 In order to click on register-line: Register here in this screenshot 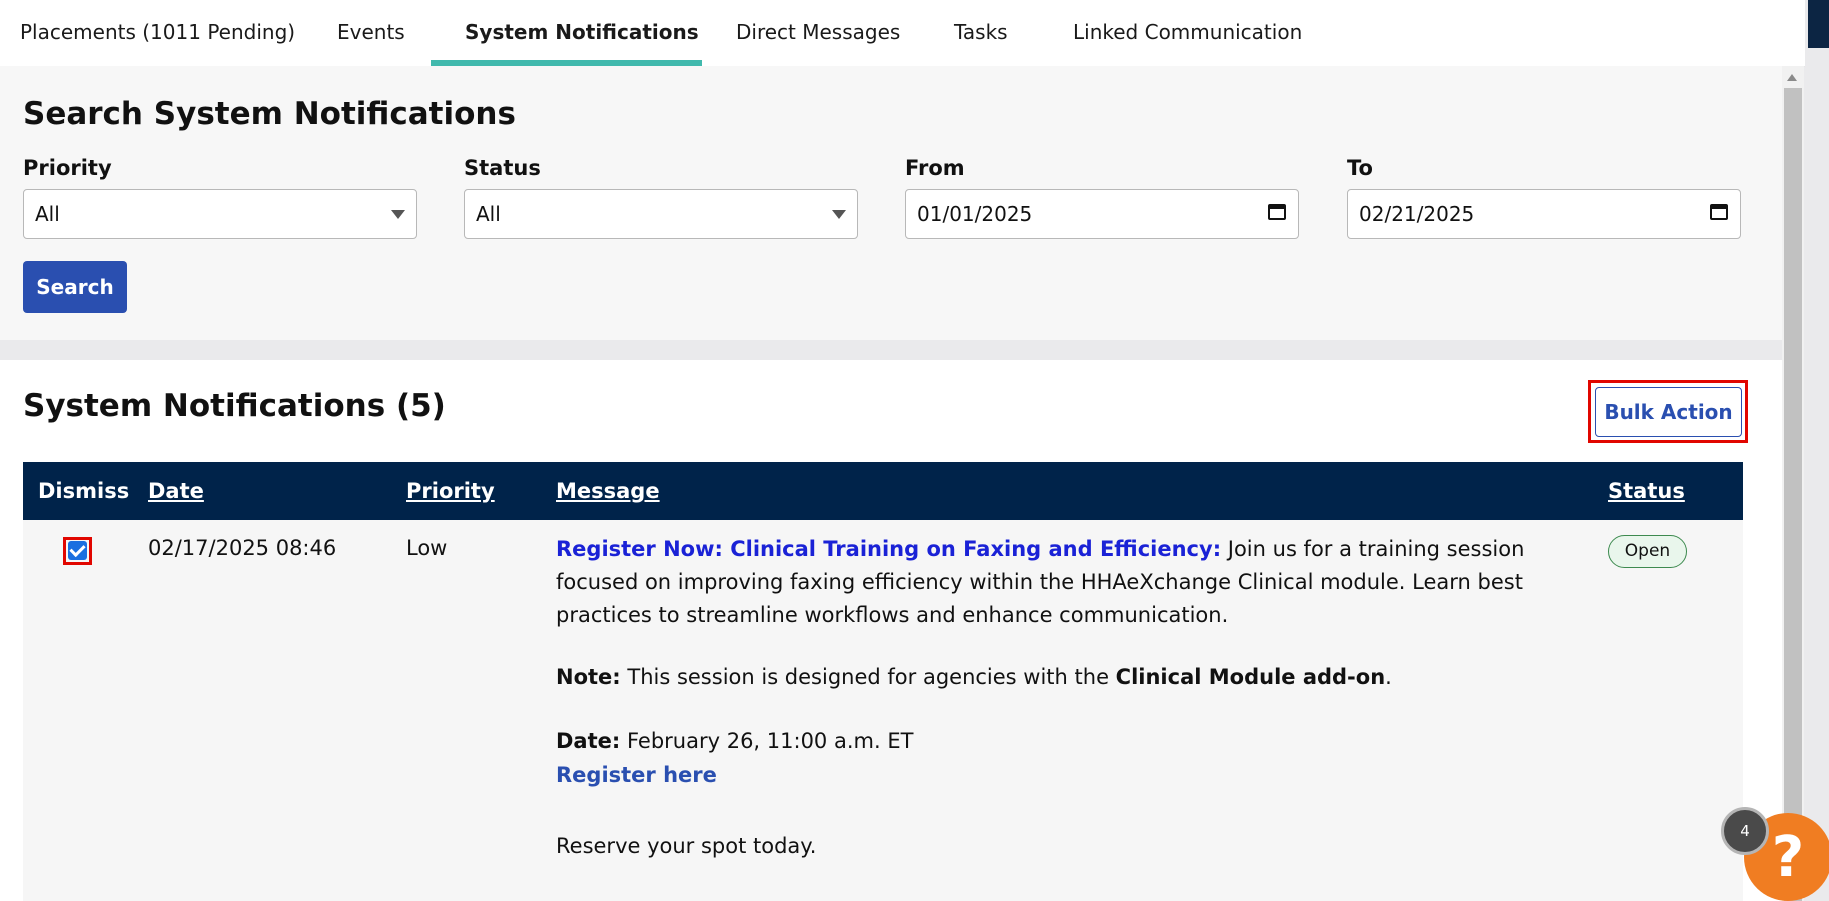, I will do `click(1071, 775)`.